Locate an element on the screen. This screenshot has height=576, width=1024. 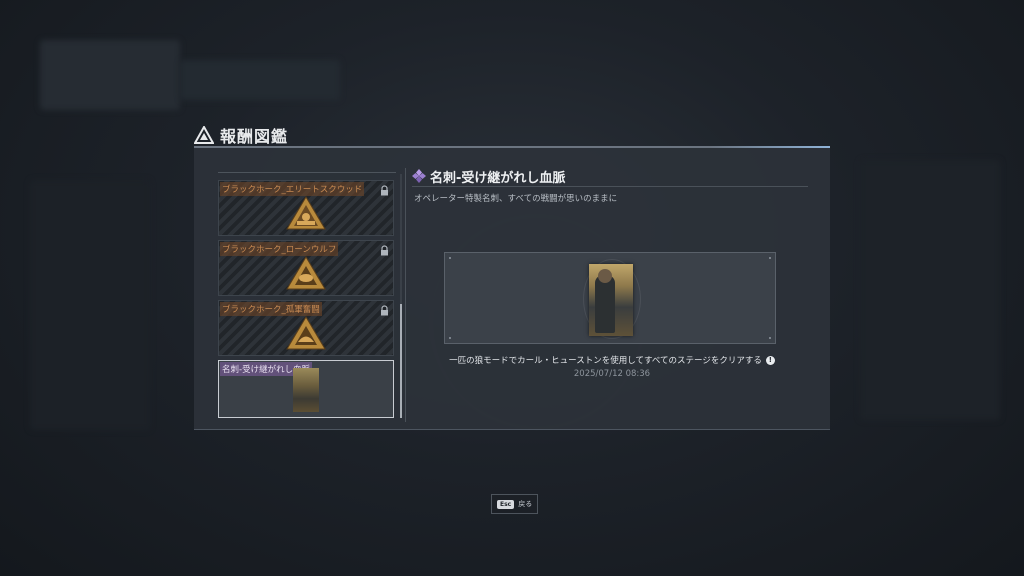
lone-battle-emblem-icon is located at coordinates (306, 333).